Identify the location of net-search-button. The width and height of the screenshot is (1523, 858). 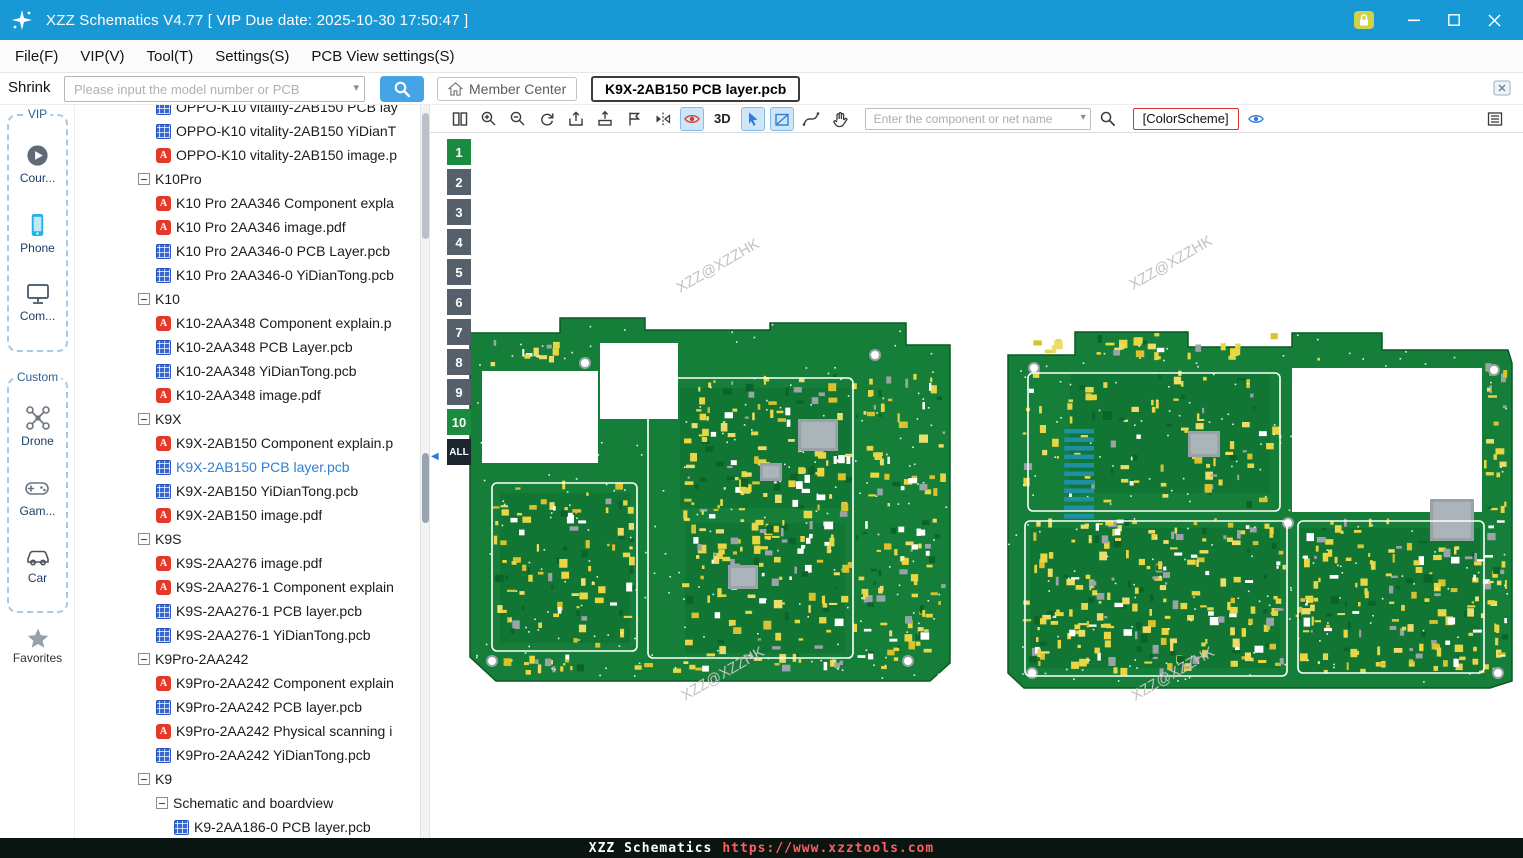
(1108, 119).